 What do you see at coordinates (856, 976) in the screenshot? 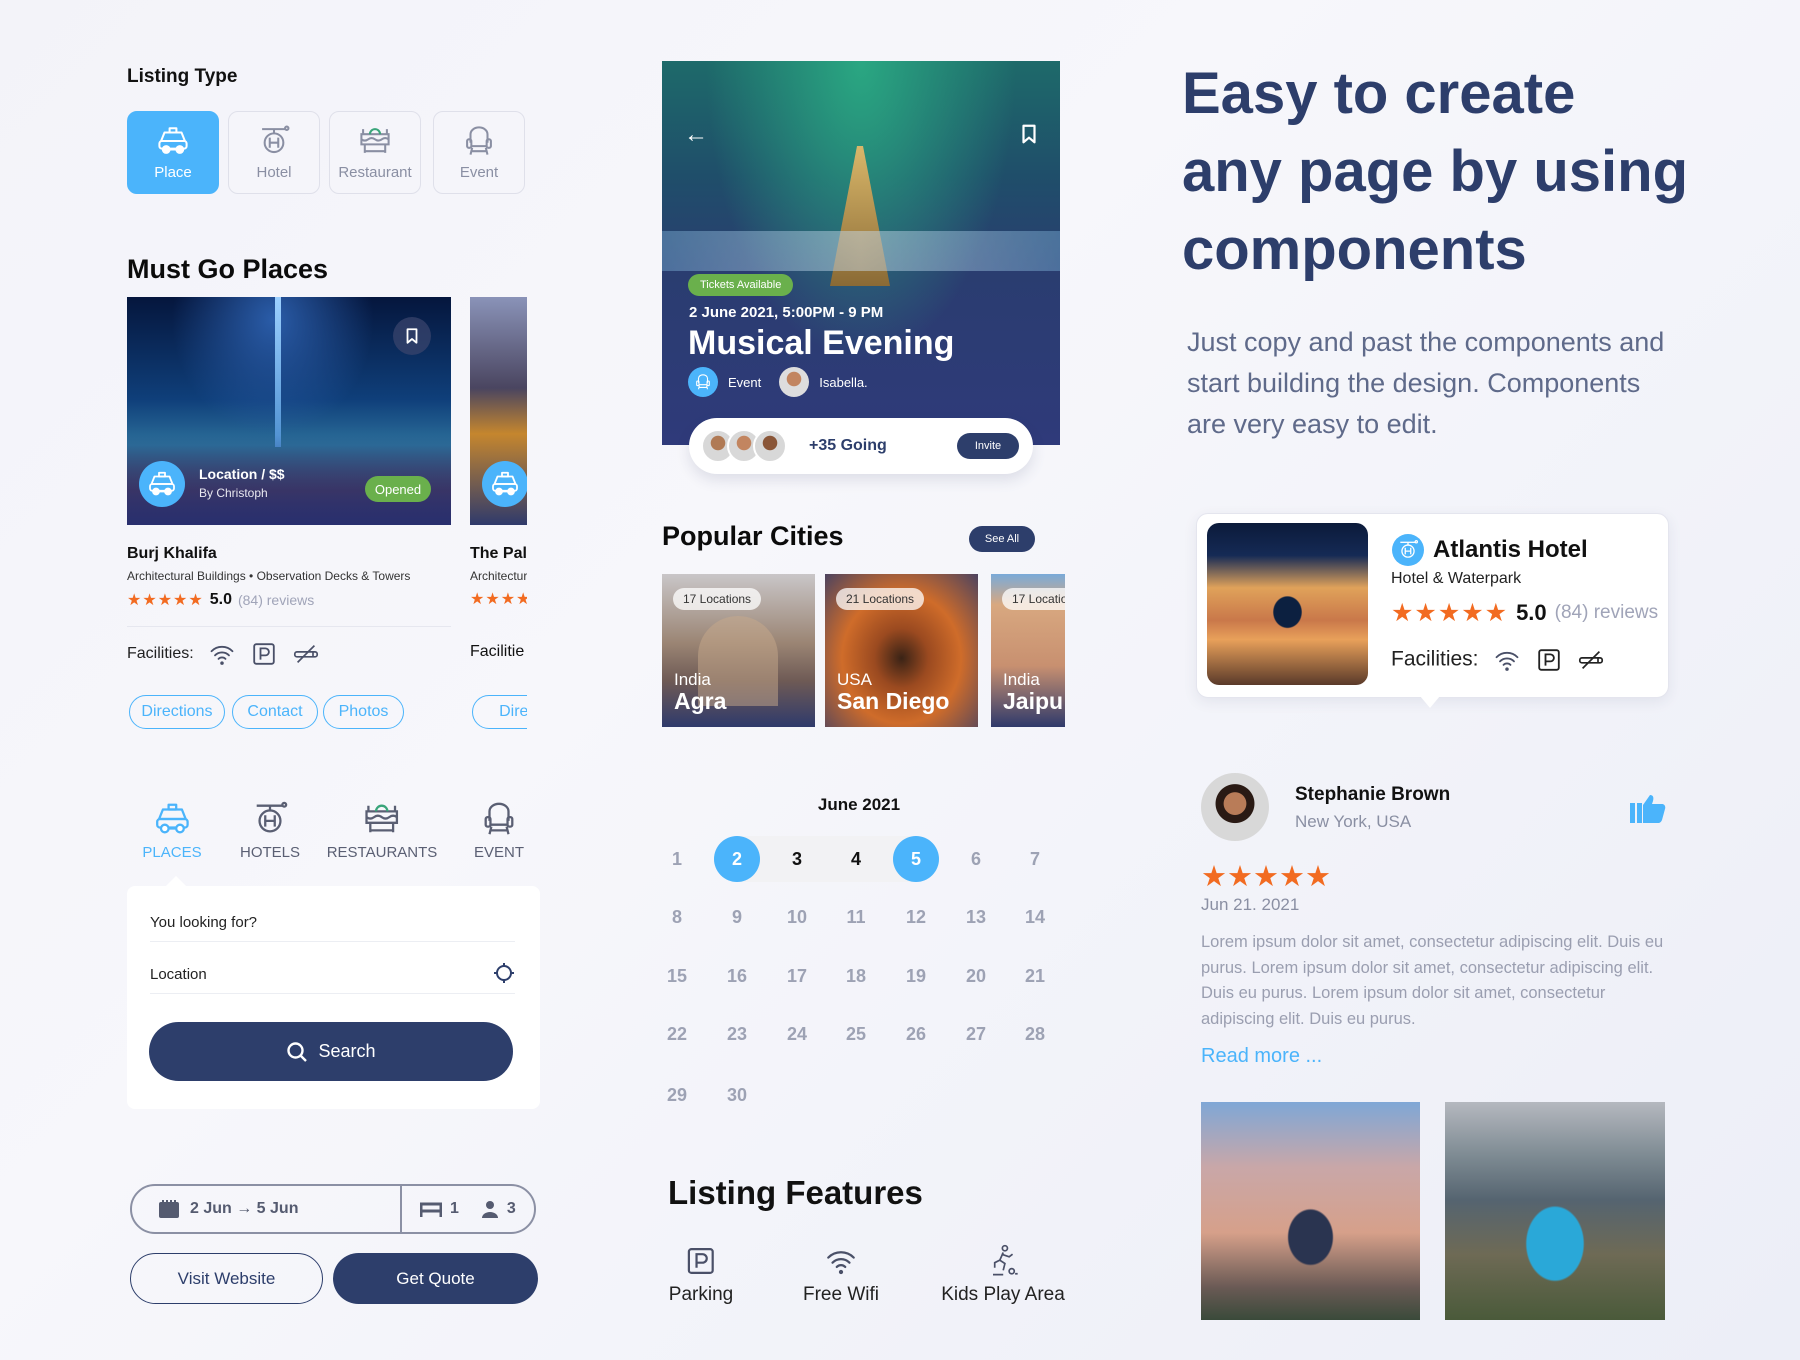
I see `calendar-day: 18` at bounding box center [856, 976].